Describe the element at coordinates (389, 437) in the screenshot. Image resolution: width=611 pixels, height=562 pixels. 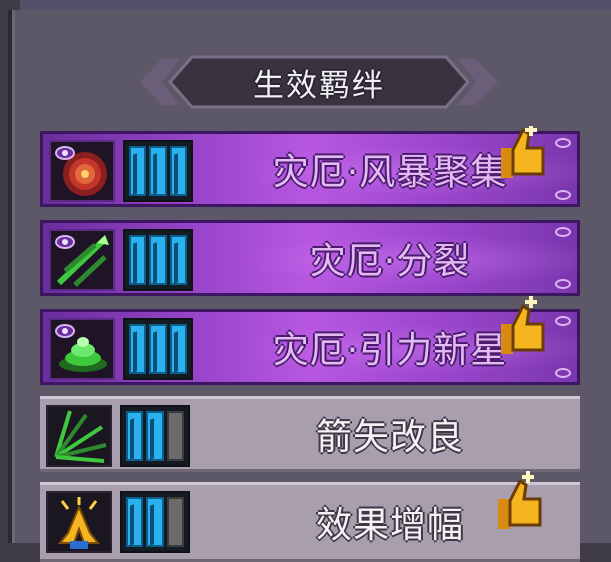
I see `bond-name: 箭矢改良` at that location.